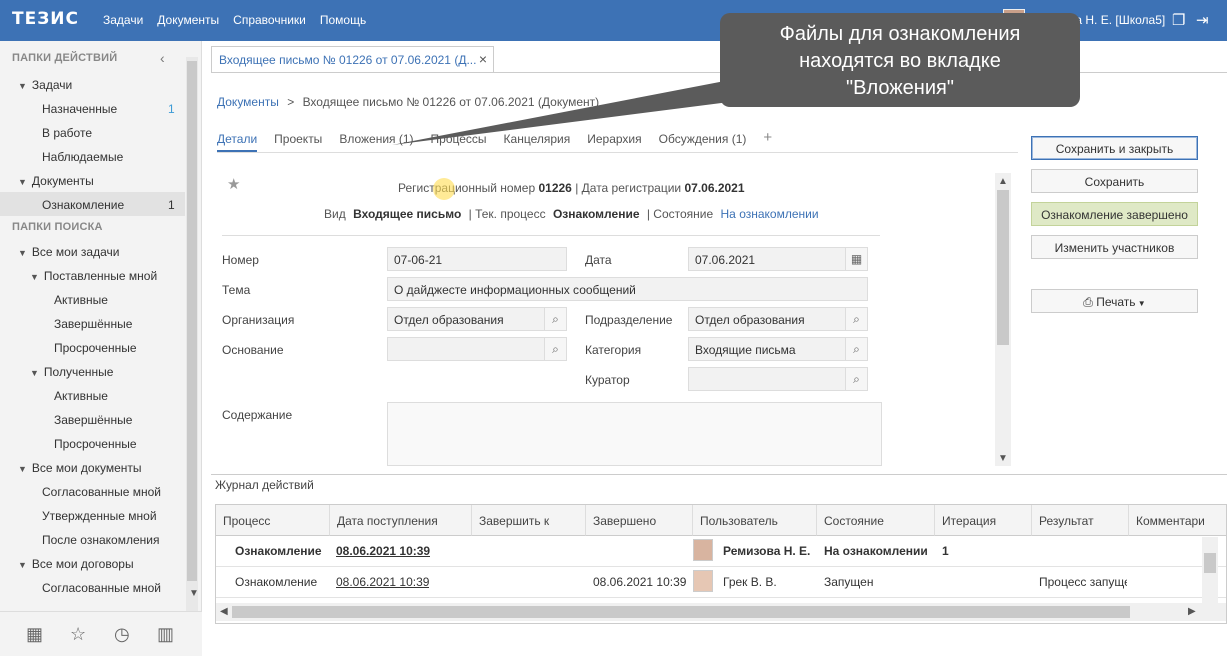 The width and height of the screenshot is (1227, 656). What do you see at coordinates (639, 520) in the screenshot?
I see `col-finished: Завершено` at bounding box center [639, 520].